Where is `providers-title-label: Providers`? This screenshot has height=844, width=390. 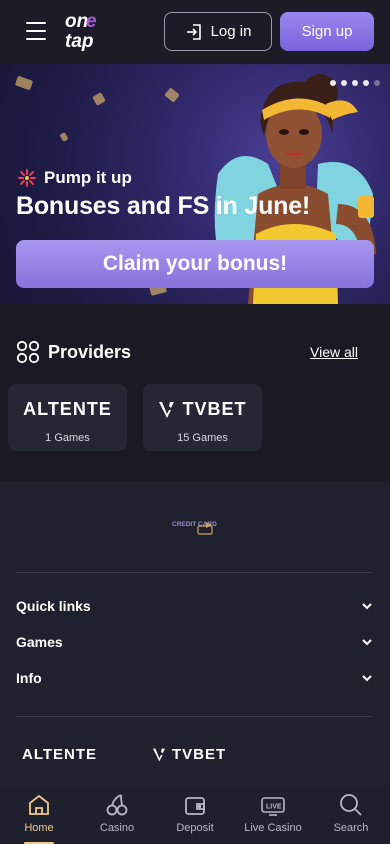 providers-title-label: Providers is located at coordinates (90, 351).